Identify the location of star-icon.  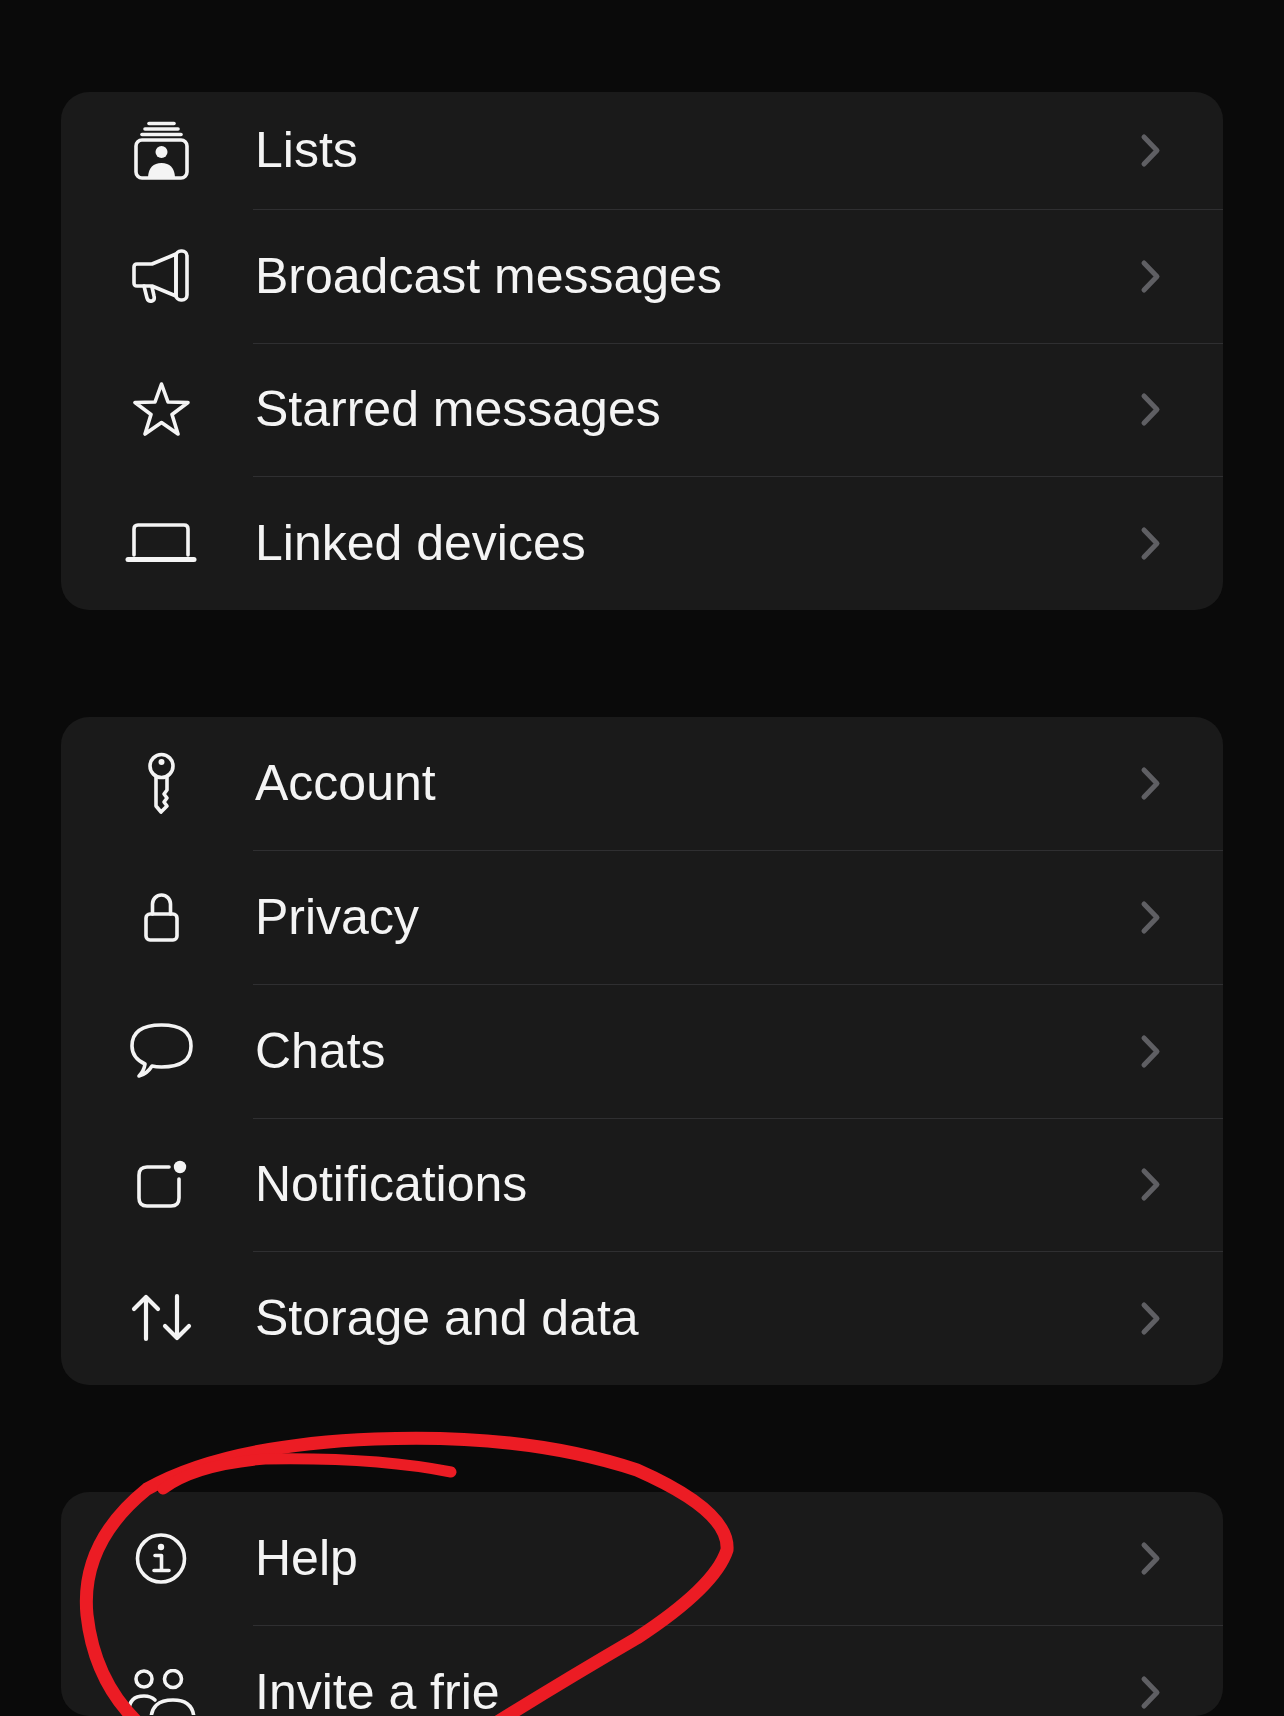
(161, 409).